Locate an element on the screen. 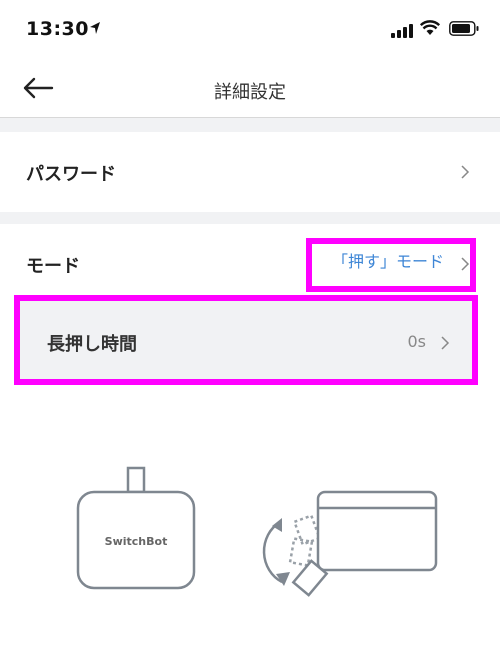  mode-row: モード 「押す」モード is located at coordinates (250, 262).